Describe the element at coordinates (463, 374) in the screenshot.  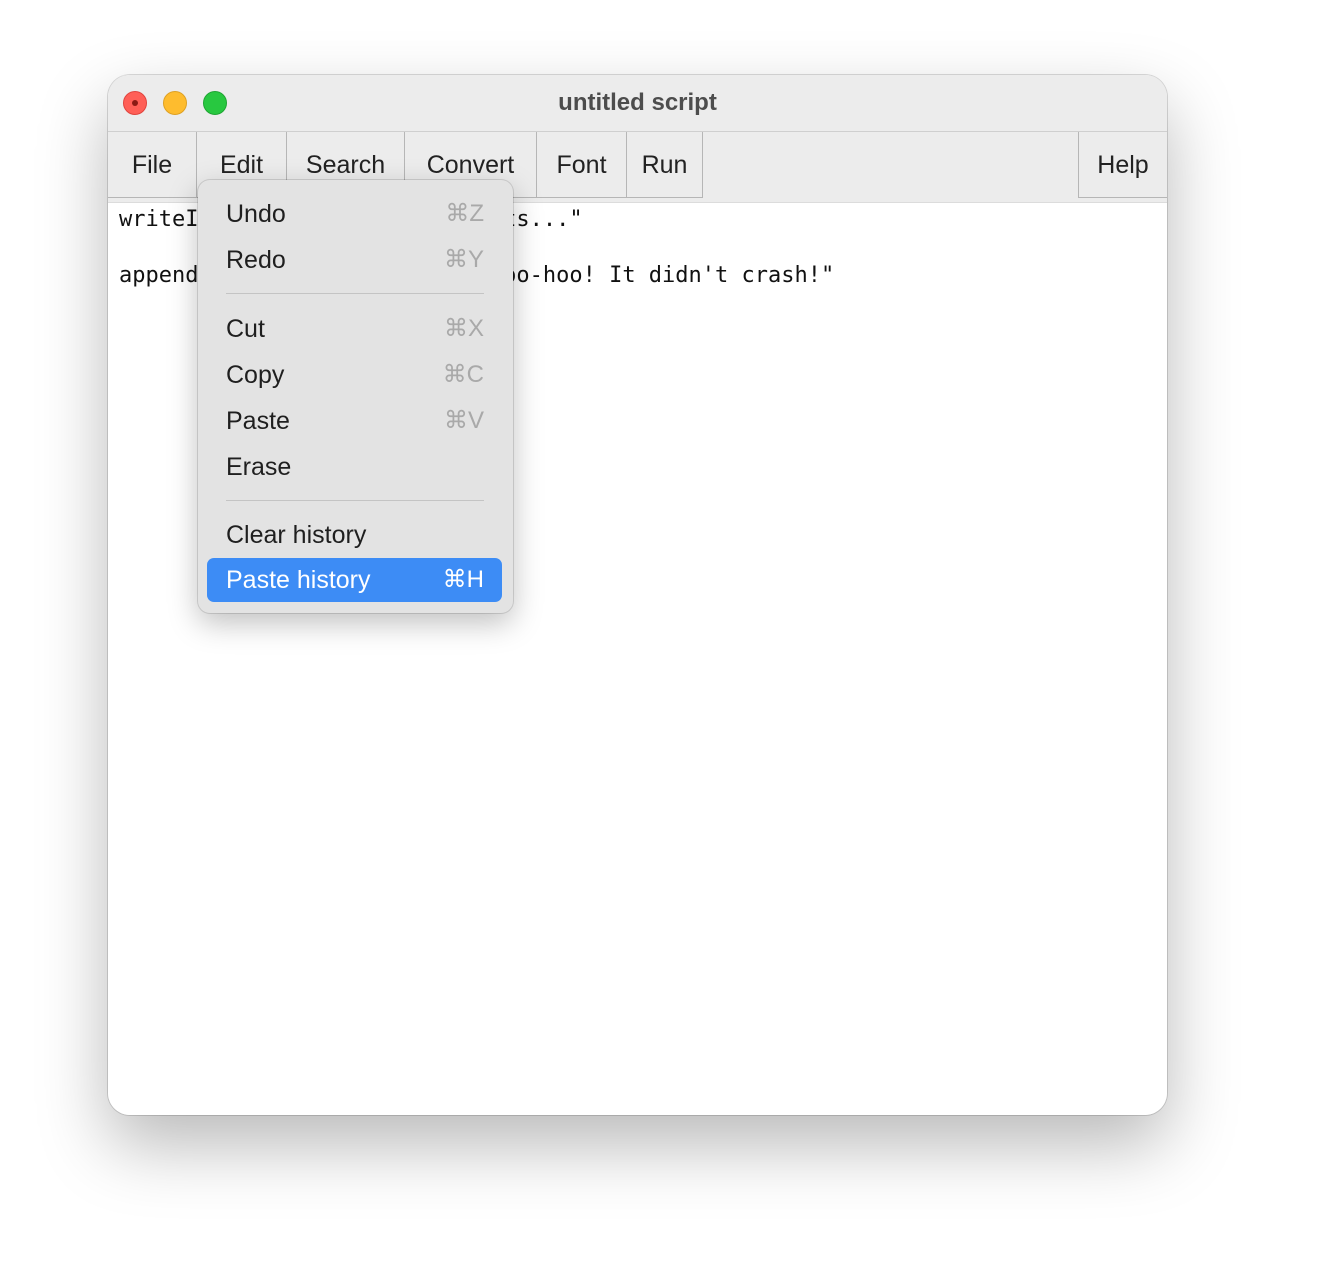
I see `menu-item-shortcut: ⌘C` at that location.